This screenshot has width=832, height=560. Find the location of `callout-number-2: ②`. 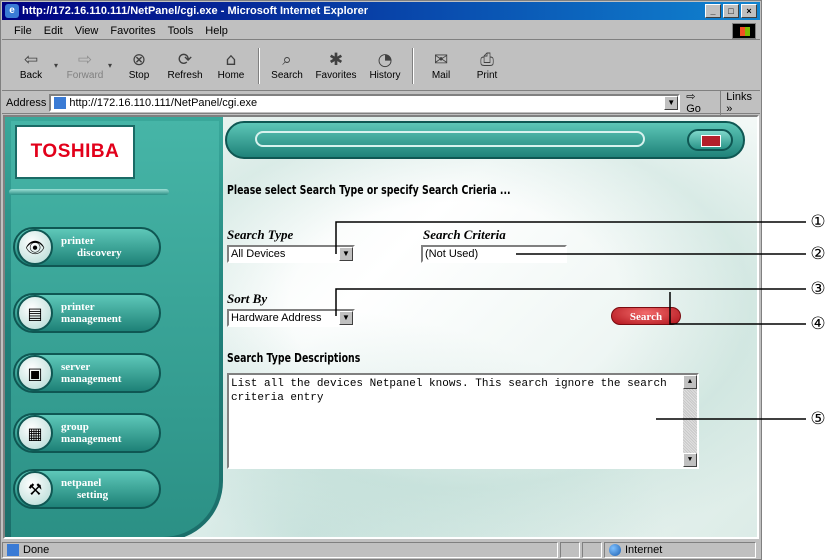

callout-number-2: ② is located at coordinates (818, 254).